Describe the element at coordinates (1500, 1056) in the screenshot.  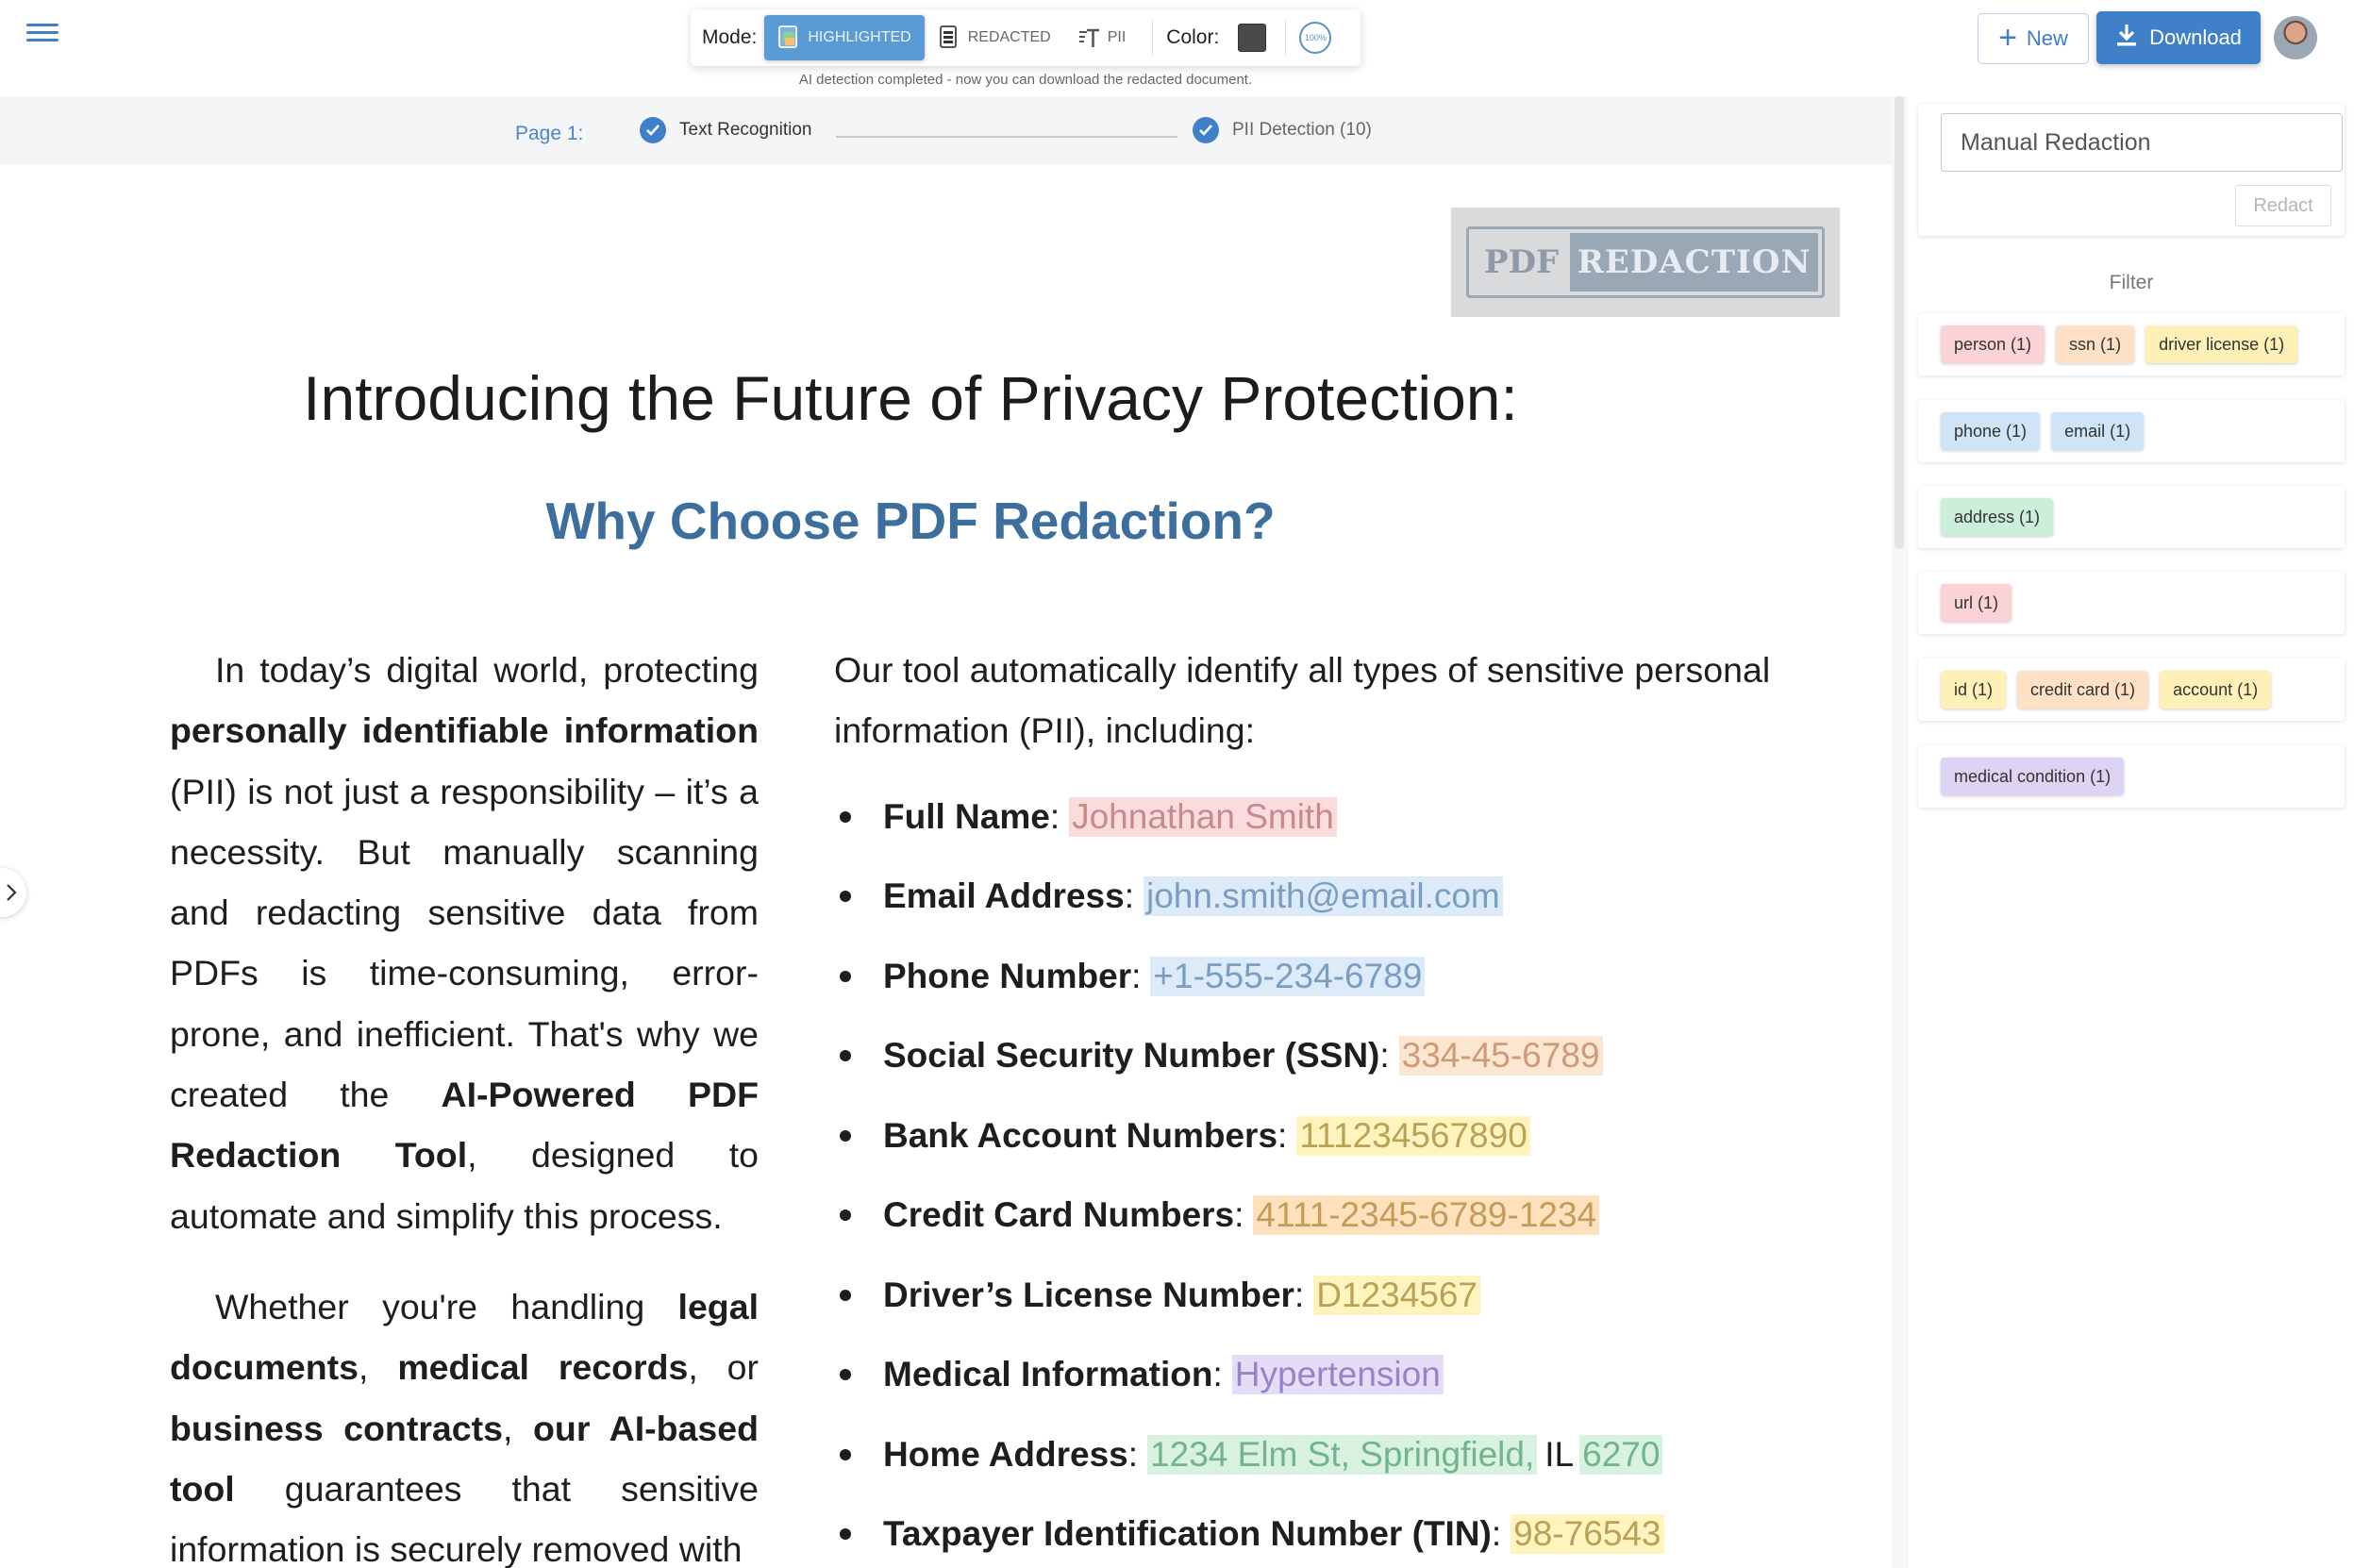
I see `pii-value-ssn: 334-45-6789` at that location.